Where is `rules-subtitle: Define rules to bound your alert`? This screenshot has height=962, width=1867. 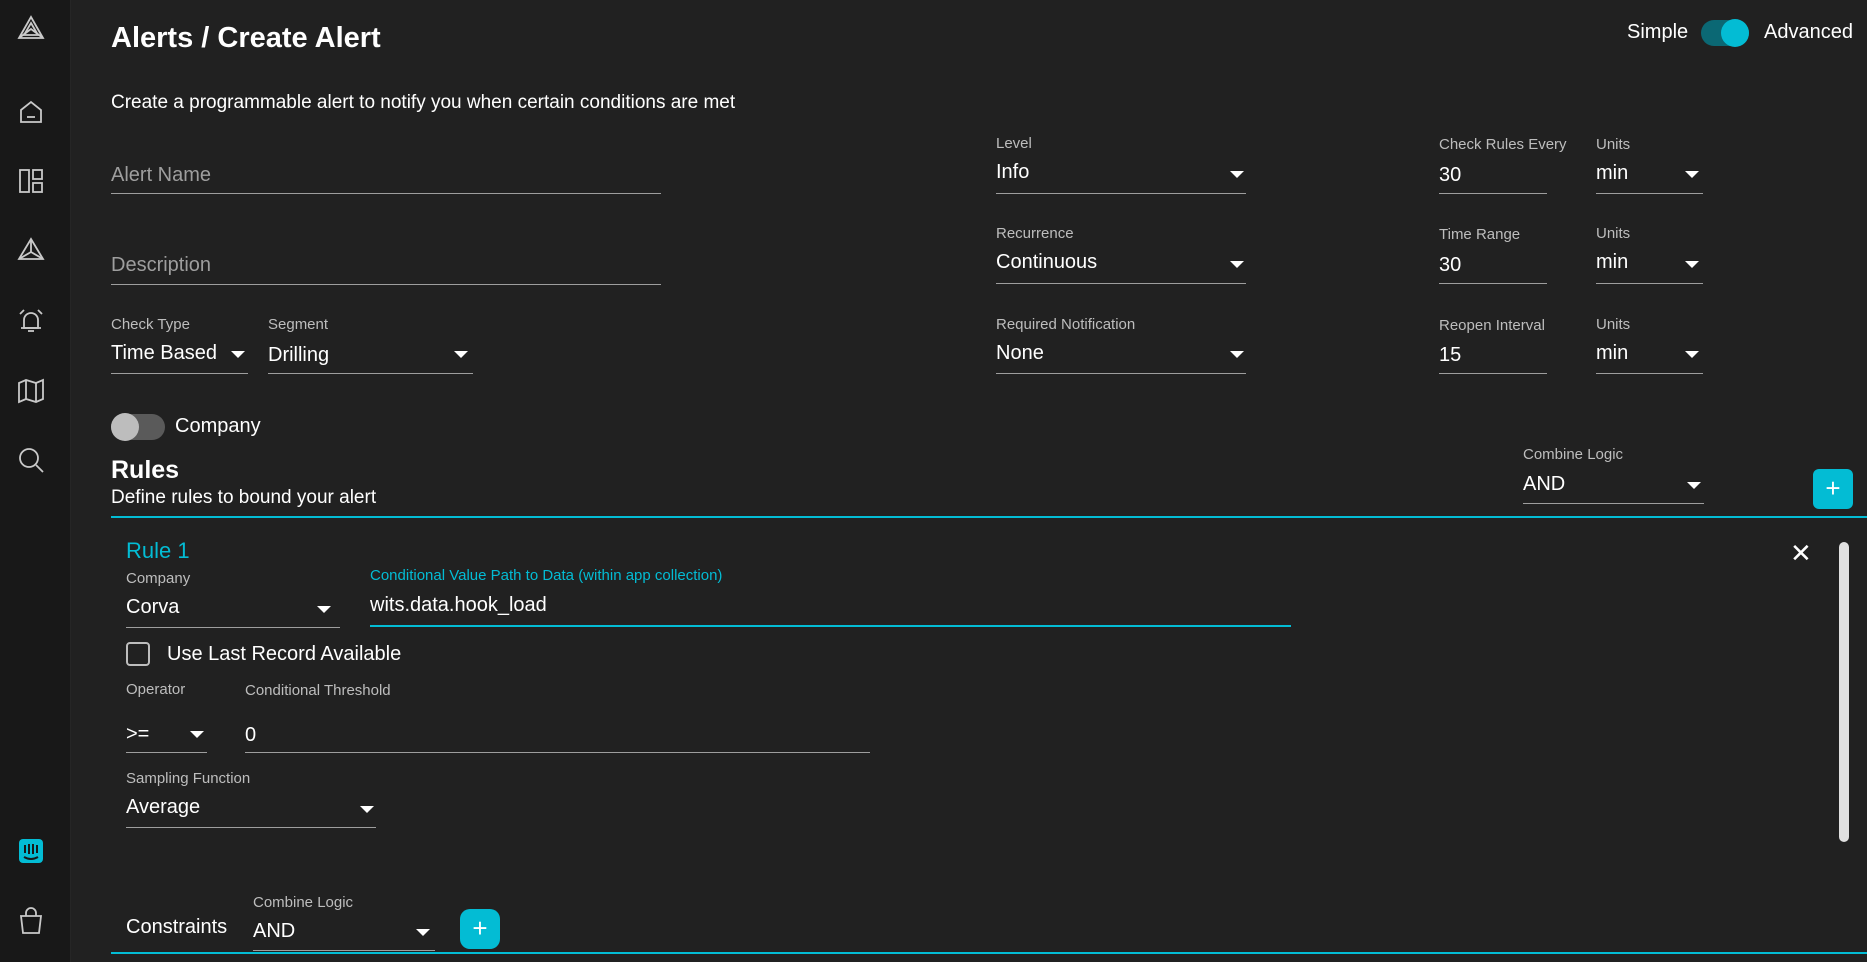
rules-subtitle: Define rules to bound your alert is located at coordinates (244, 497).